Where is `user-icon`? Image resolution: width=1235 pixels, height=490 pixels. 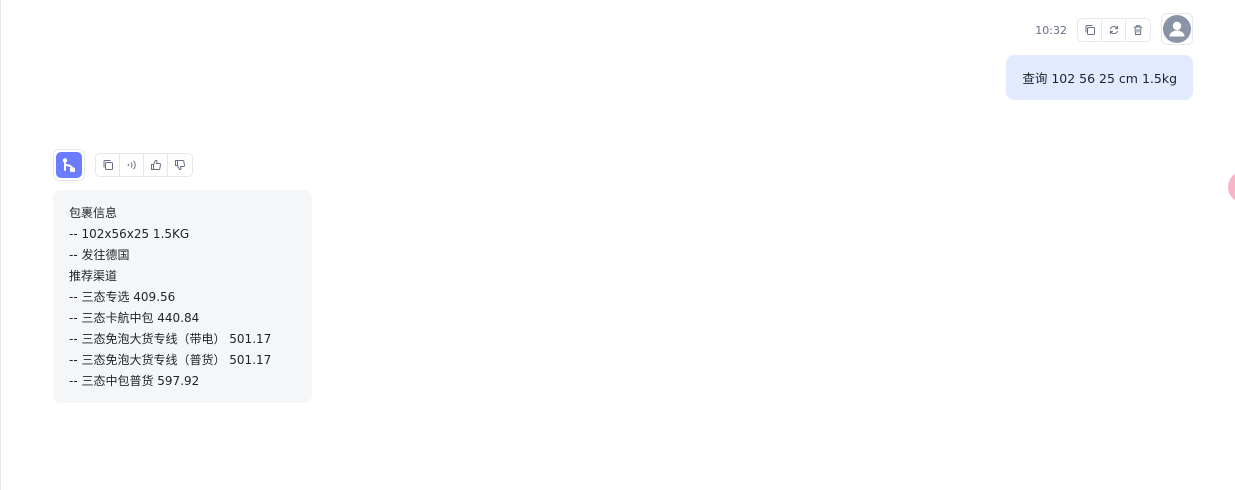 user-icon is located at coordinates (1177, 29).